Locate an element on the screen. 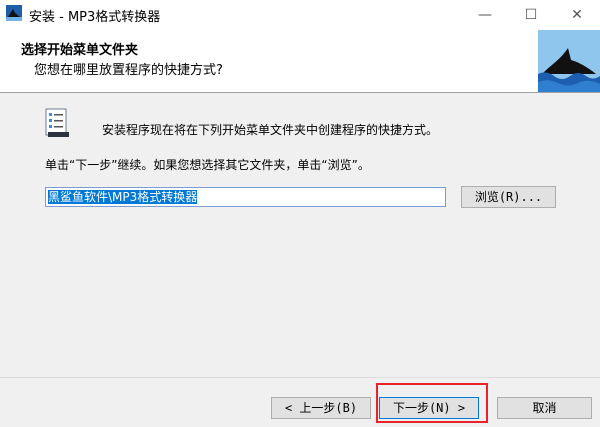 The height and width of the screenshot is (427, 600). window-title: 安装 - MP3格式转换器 is located at coordinates (95, 17).